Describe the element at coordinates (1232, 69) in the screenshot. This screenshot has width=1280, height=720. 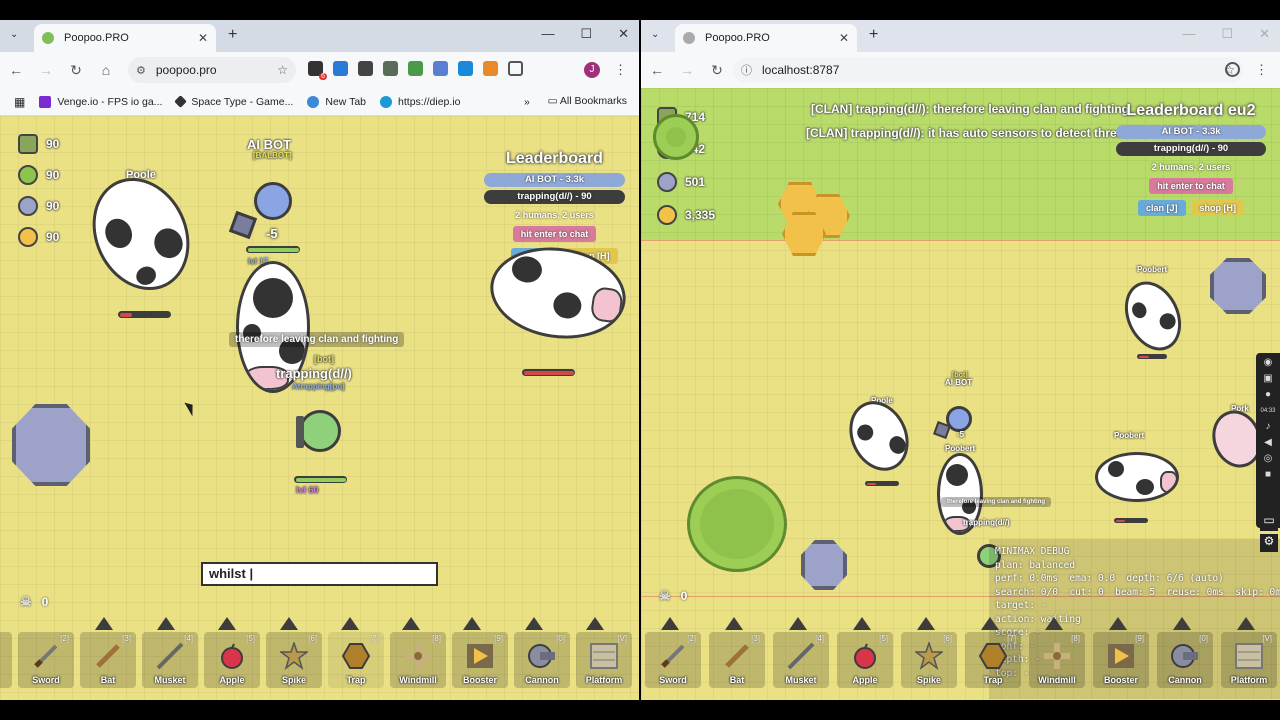
I see `profile-icon` at that location.